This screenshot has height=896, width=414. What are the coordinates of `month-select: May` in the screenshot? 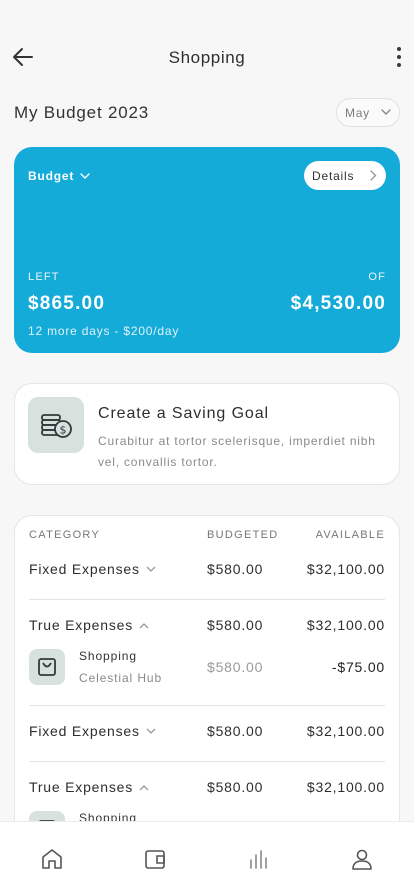 It's located at (368, 112).